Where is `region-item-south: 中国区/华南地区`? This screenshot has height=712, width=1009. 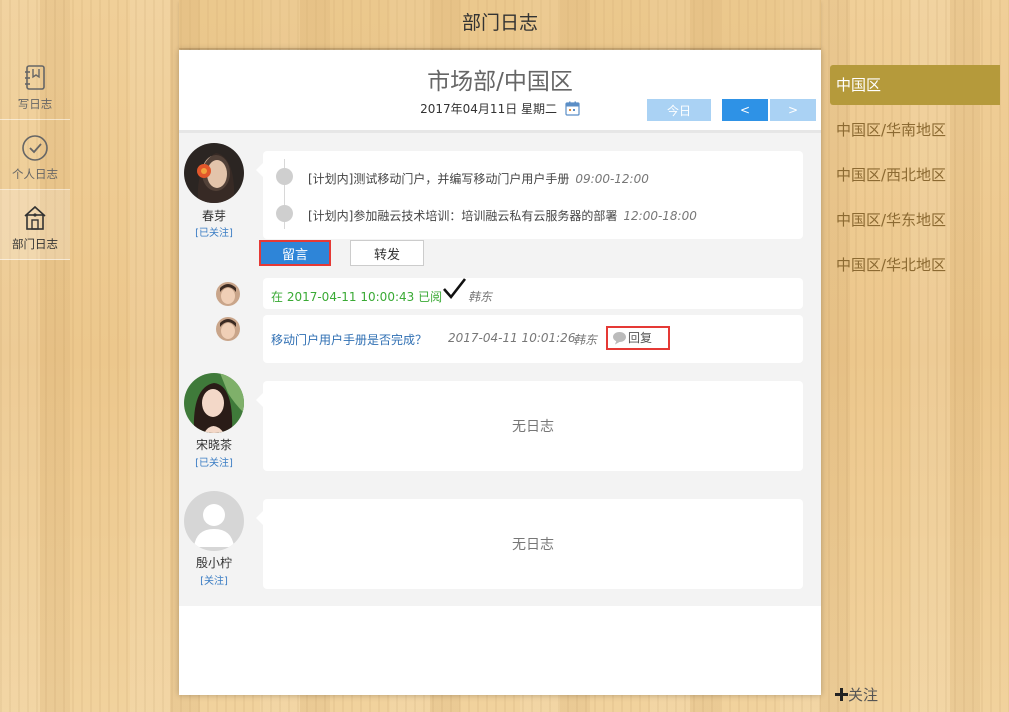
region-item-south: 中国区/华南地区 is located at coordinates (915, 130).